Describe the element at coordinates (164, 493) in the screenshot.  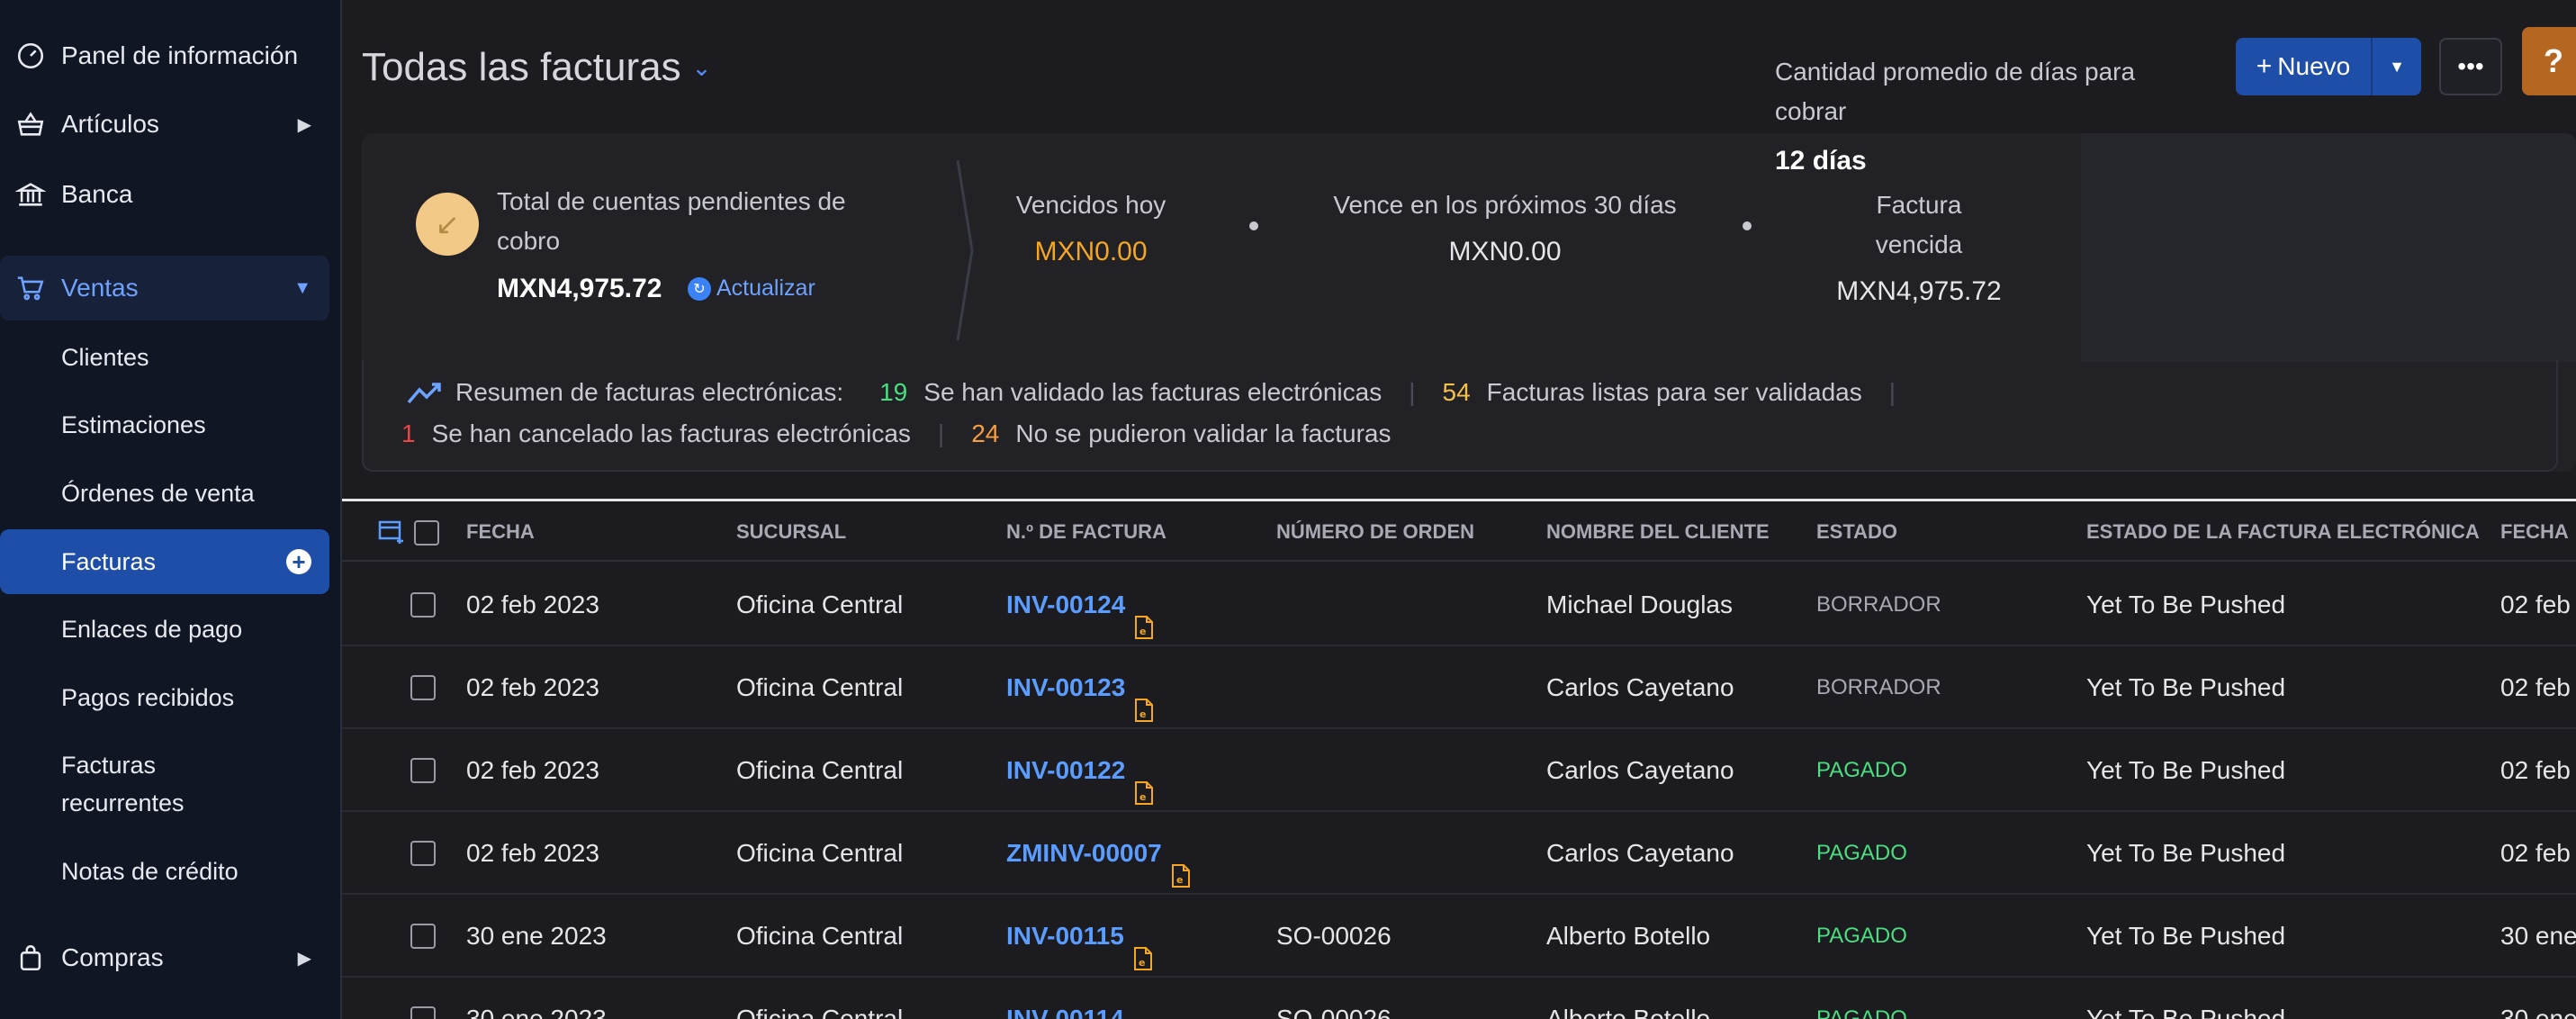
I see `sidebar-subitem-sales-orders: Órdenes de venta` at that location.